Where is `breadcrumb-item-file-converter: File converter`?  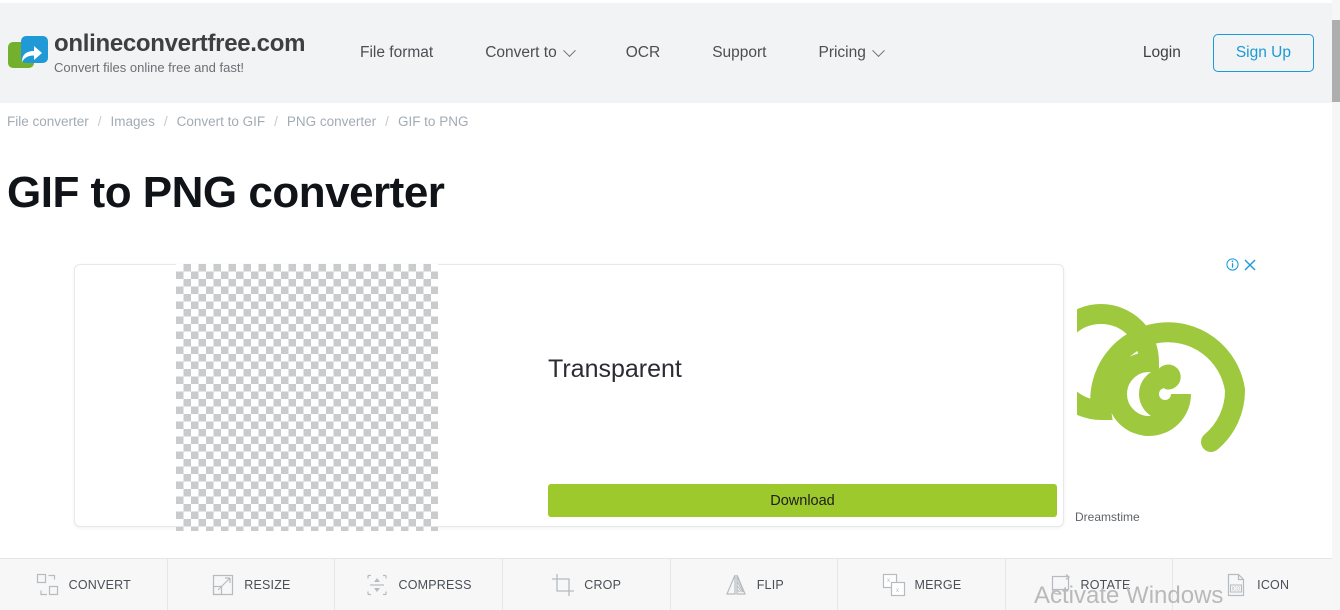
breadcrumb-item-file-converter: File converter is located at coordinates (48, 121).